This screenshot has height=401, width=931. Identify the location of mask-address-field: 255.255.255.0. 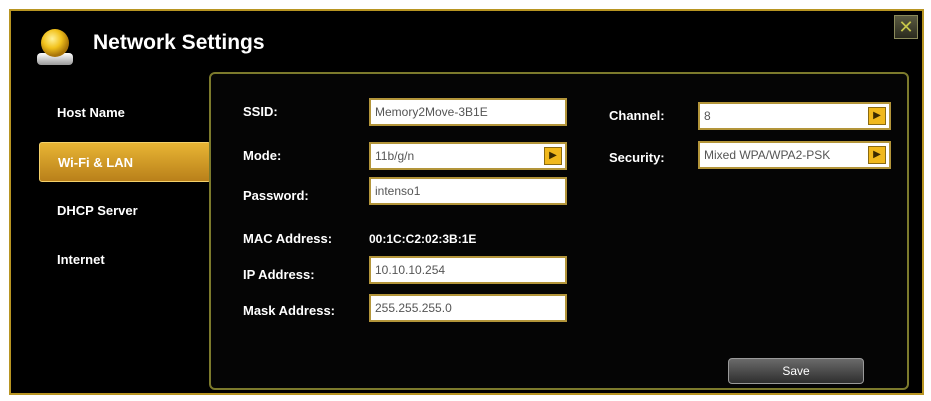
(468, 308).